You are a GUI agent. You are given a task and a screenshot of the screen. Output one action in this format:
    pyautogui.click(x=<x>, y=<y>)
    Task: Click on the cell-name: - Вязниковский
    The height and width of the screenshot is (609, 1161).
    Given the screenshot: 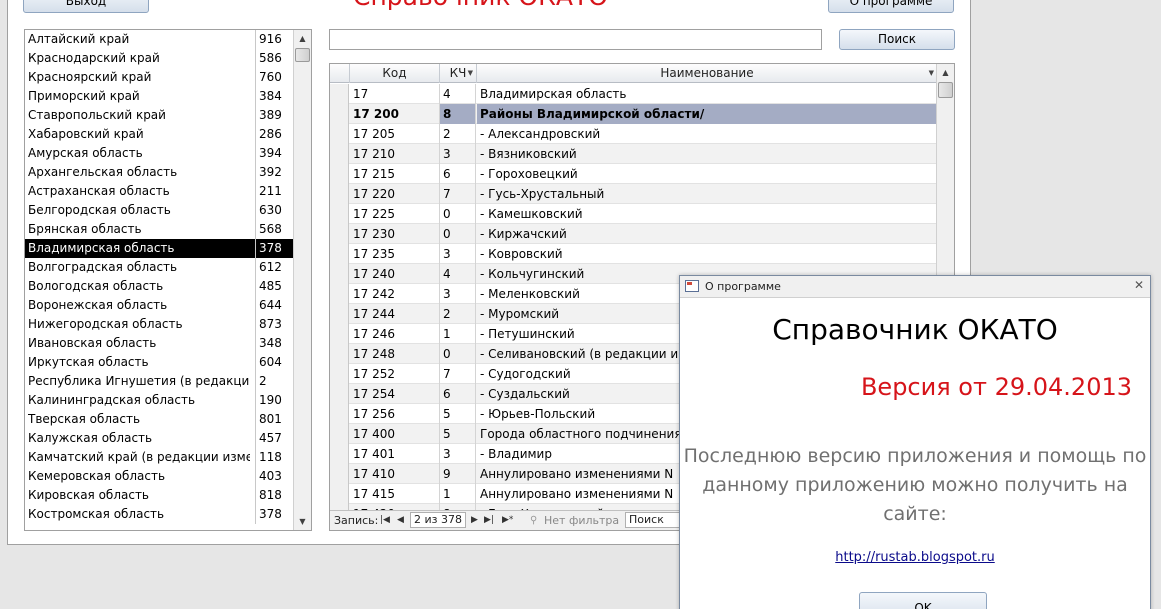 What is the action you would take?
    pyautogui.click(x=707, y=154)
    